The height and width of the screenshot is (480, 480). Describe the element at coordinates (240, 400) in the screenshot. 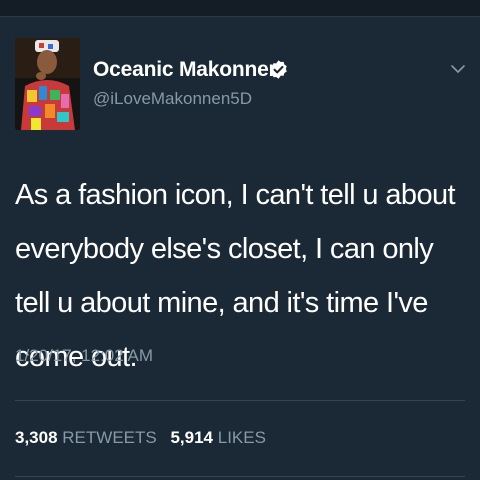

I see `divider` at that location.